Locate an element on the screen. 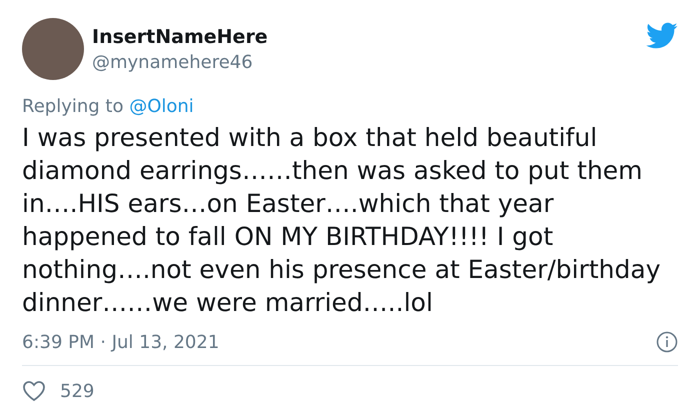  info-icon is located at coordinates (667, 342).